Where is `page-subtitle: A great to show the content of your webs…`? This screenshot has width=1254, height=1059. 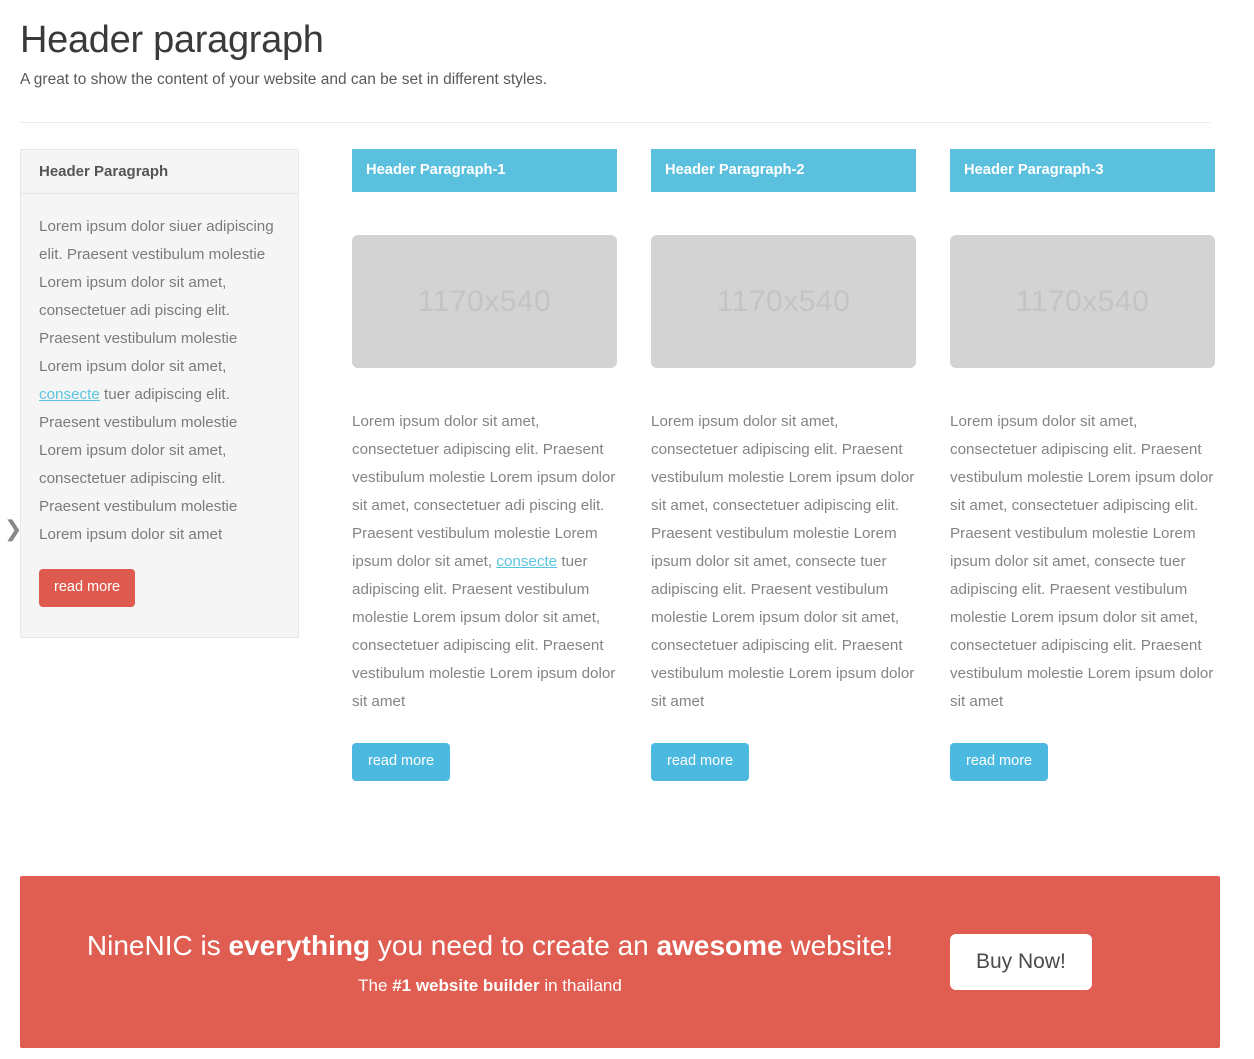
page-subtitle: A great to show the content of your webs… is located at coordinates (284, 79).